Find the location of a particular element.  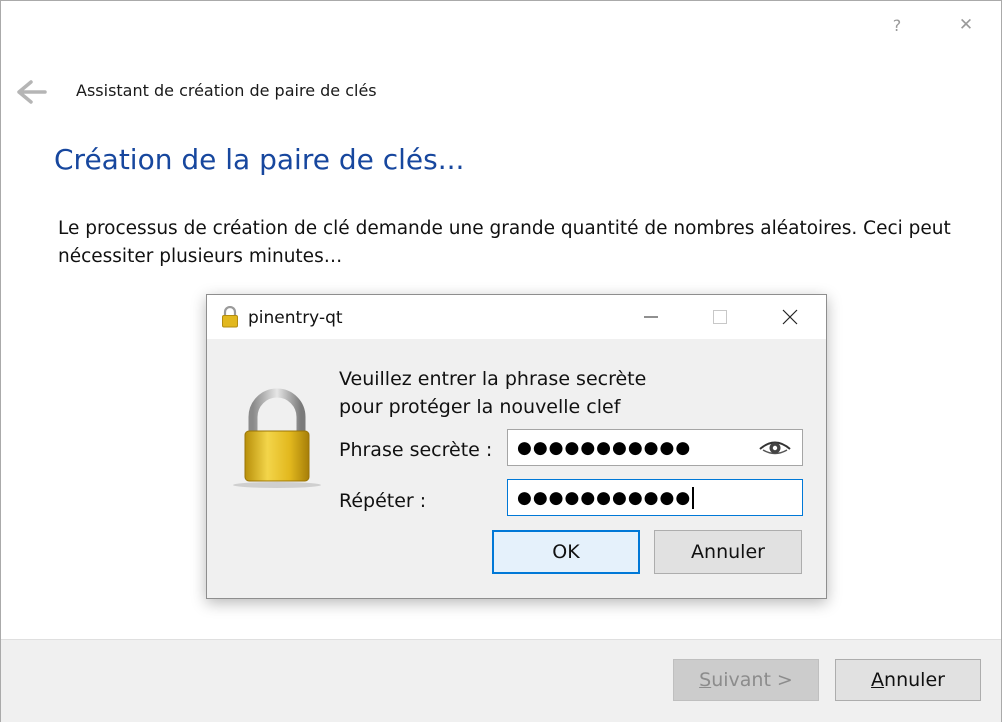

minimize-button is located at coordinates (651, 317).